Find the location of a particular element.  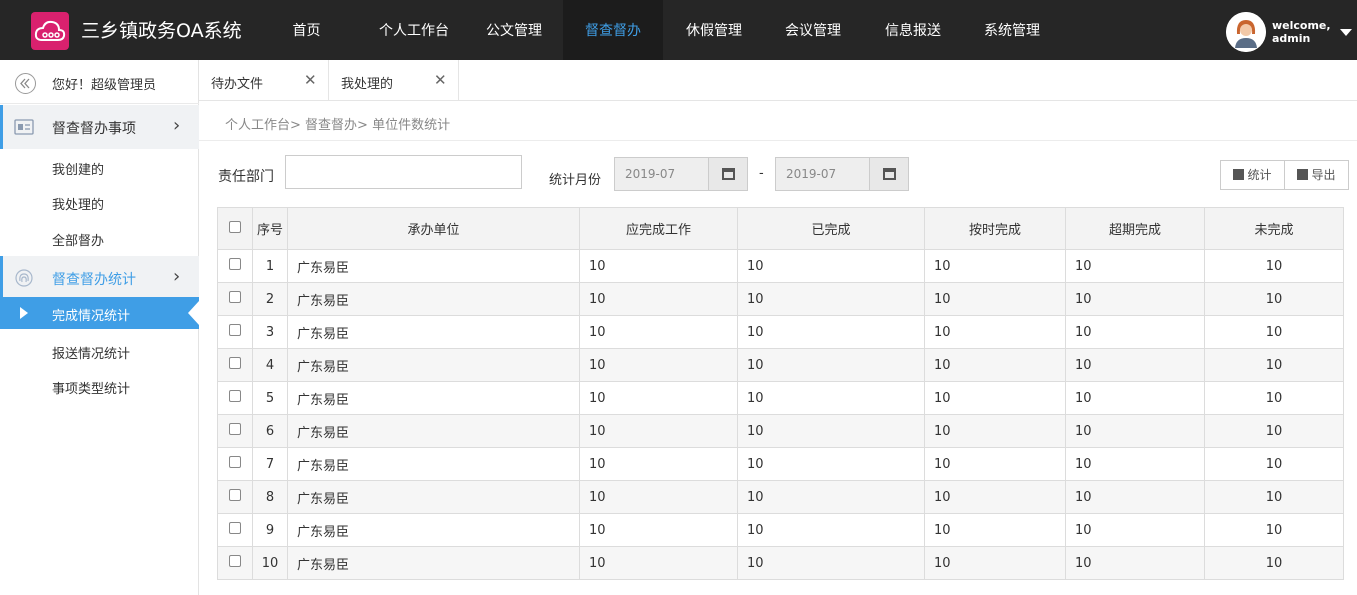

collapse-left-icon is located at coordinates (25, 83).